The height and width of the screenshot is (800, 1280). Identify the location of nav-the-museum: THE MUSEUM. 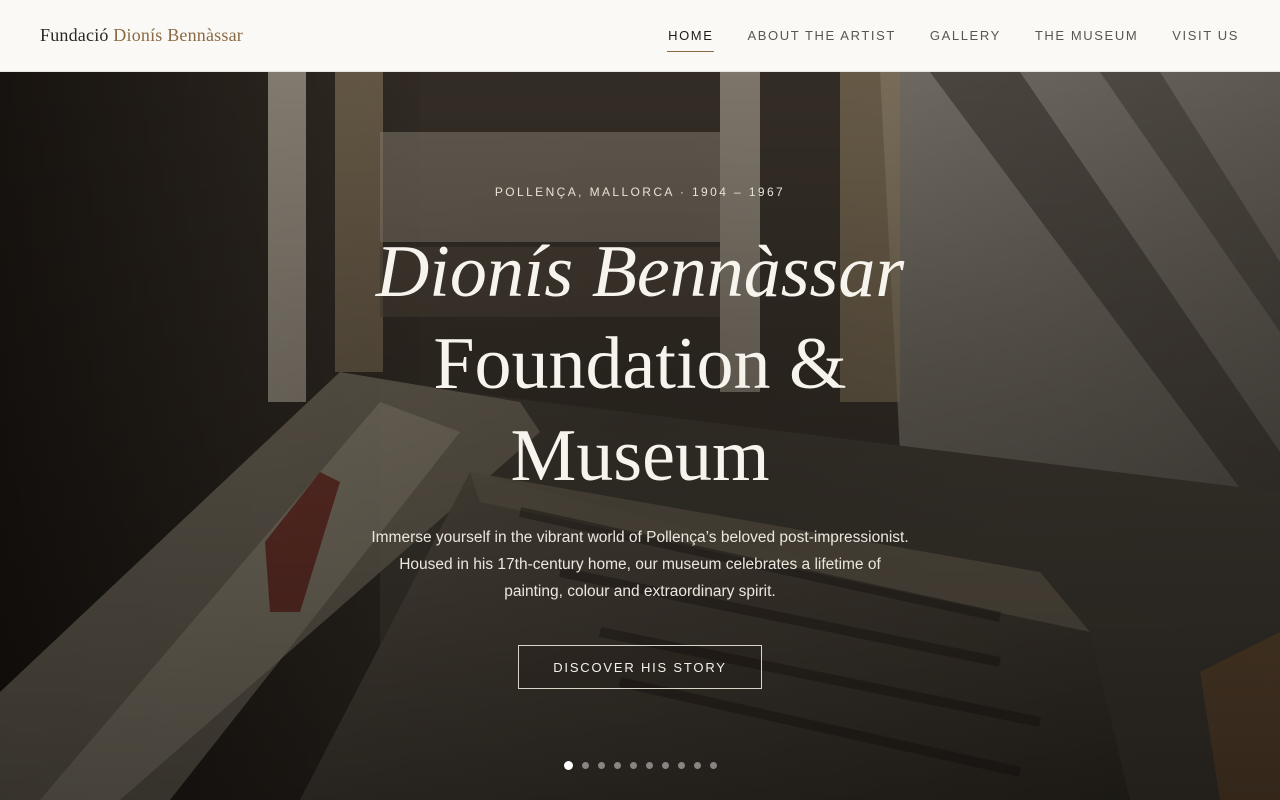
(1086, 35).